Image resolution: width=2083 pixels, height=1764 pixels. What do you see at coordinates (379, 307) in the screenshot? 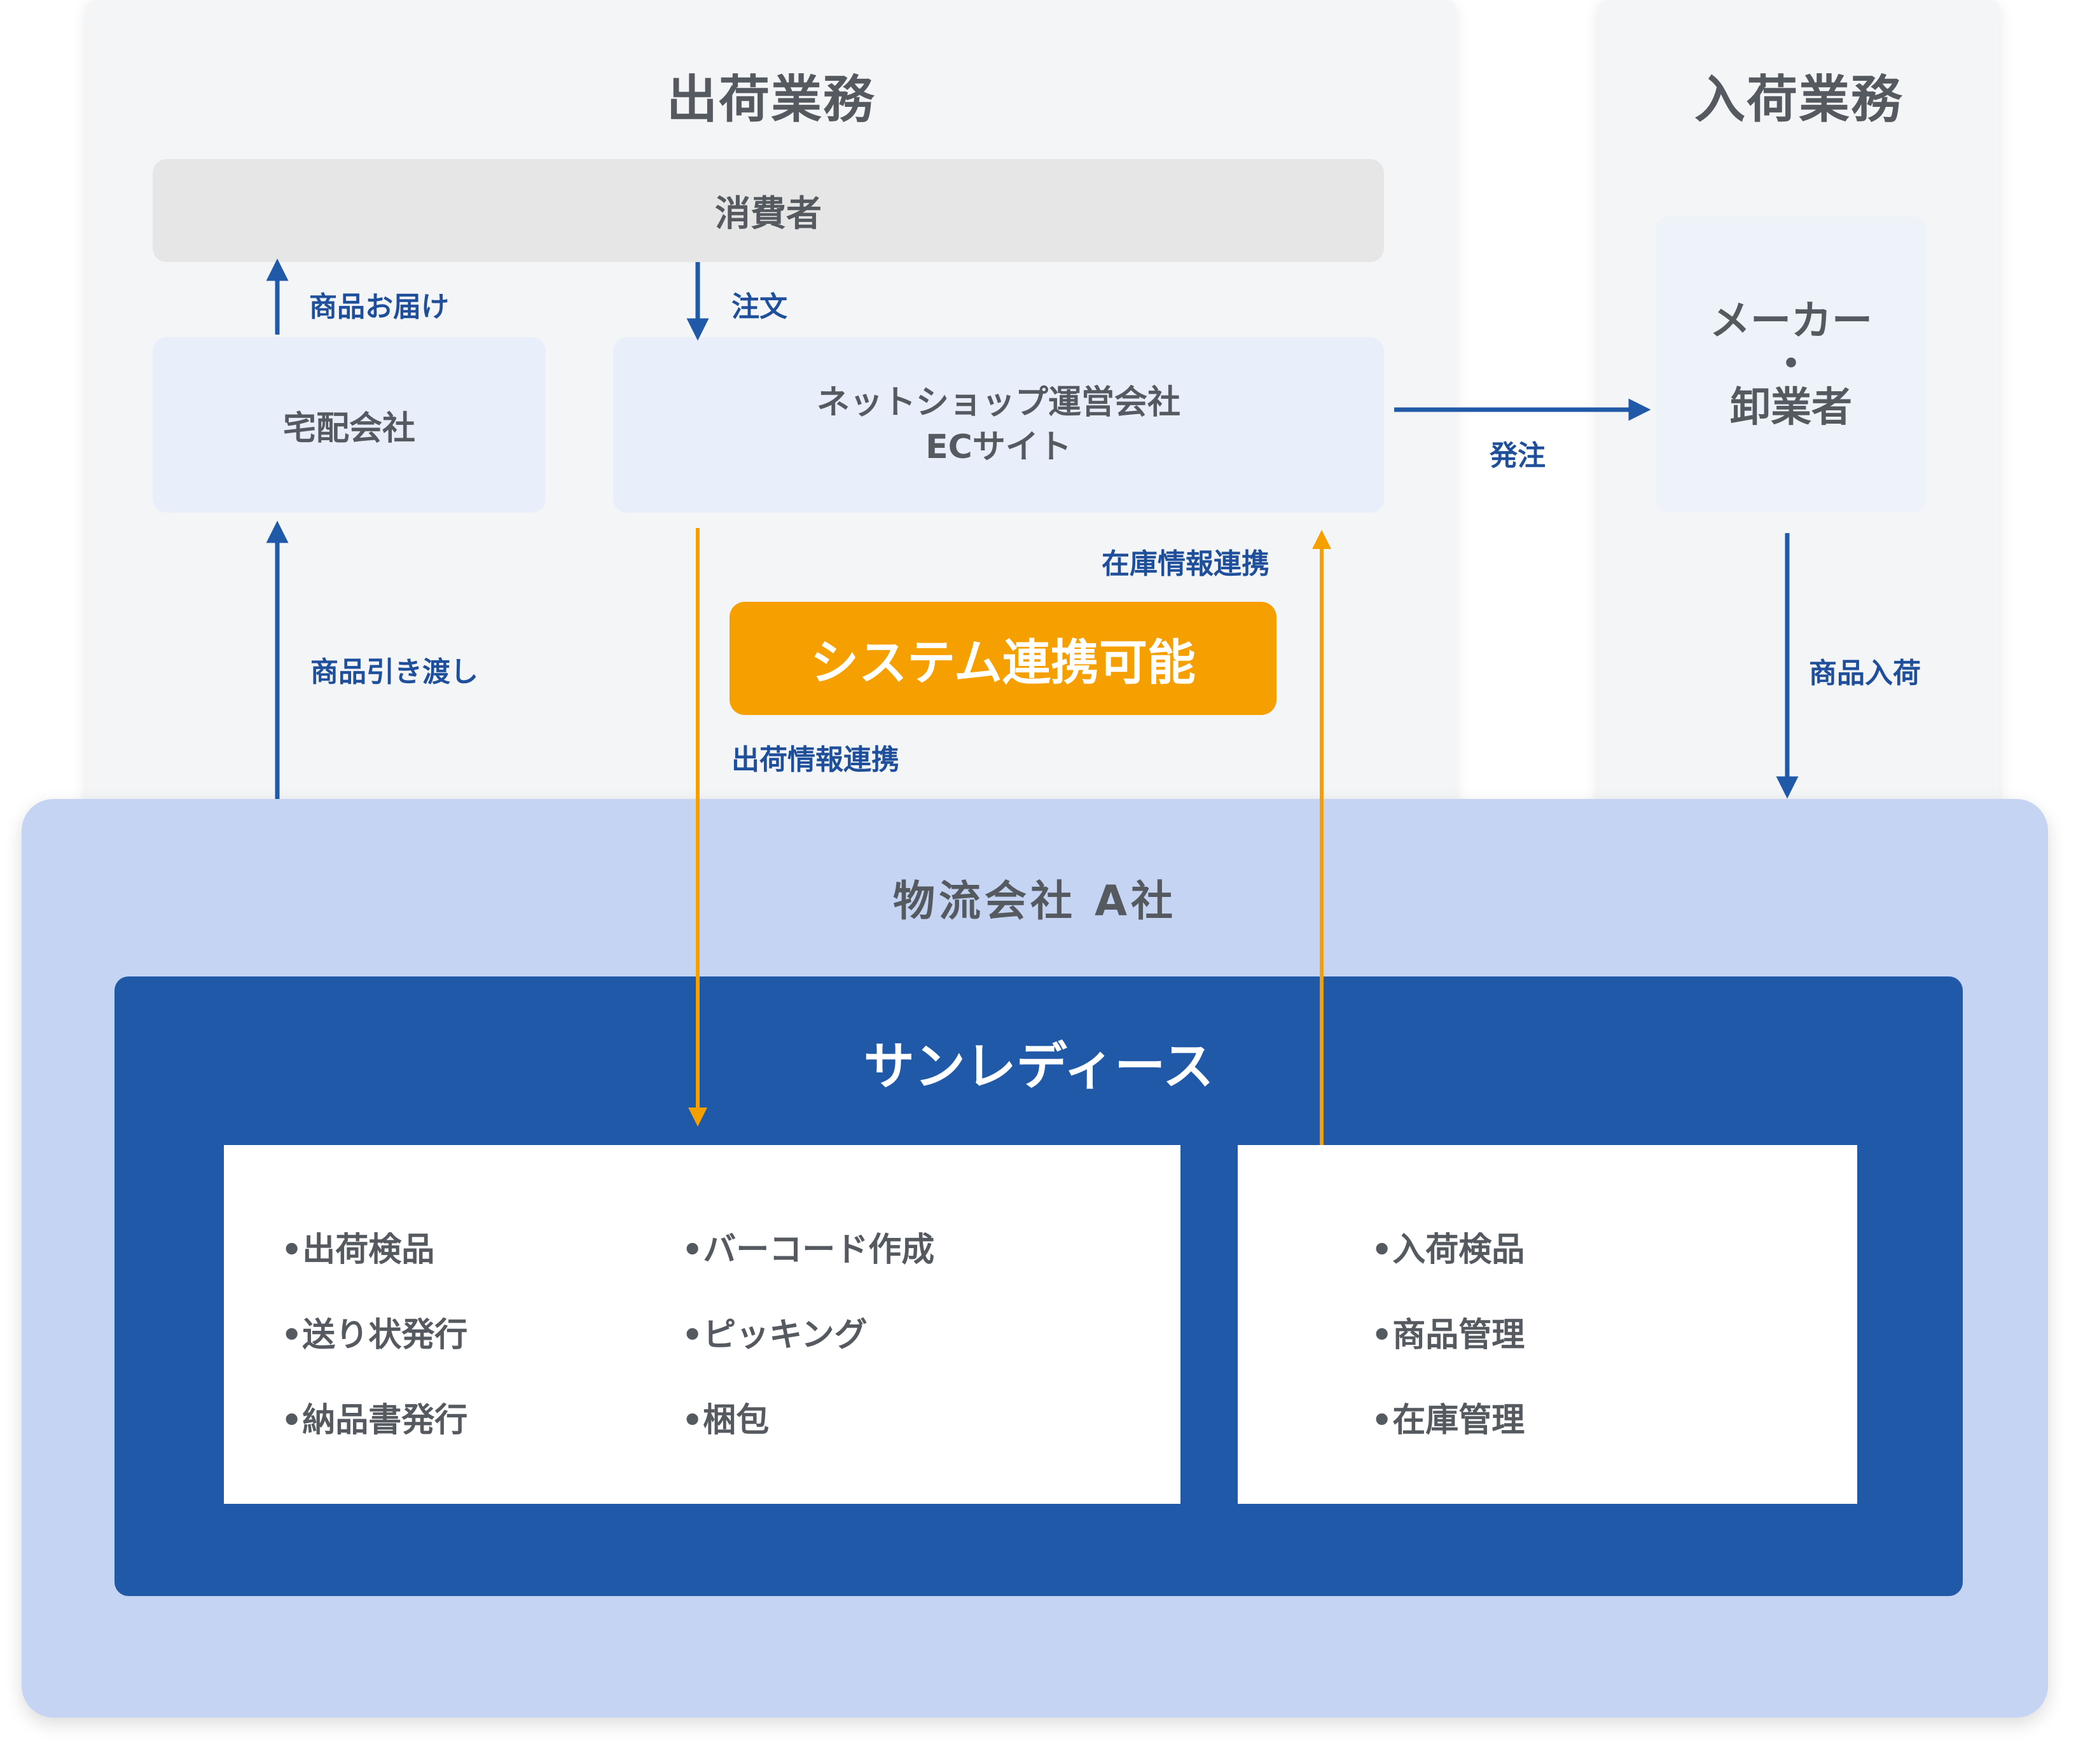
I see `delivery-label: 商品お届け` at bounding box center [379, 307].